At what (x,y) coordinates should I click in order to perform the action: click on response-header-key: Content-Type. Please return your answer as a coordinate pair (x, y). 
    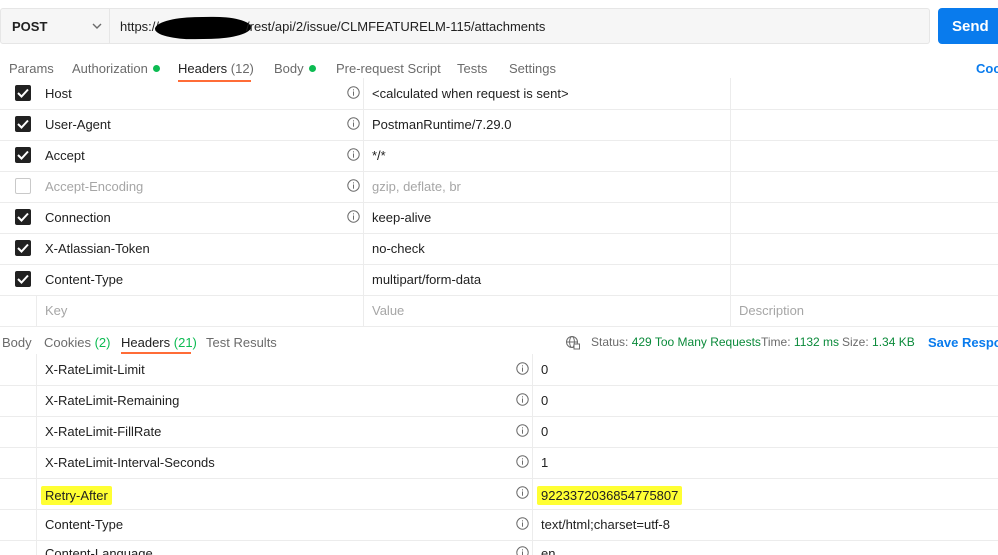
    Looking at the image, I should click on (84, 524).